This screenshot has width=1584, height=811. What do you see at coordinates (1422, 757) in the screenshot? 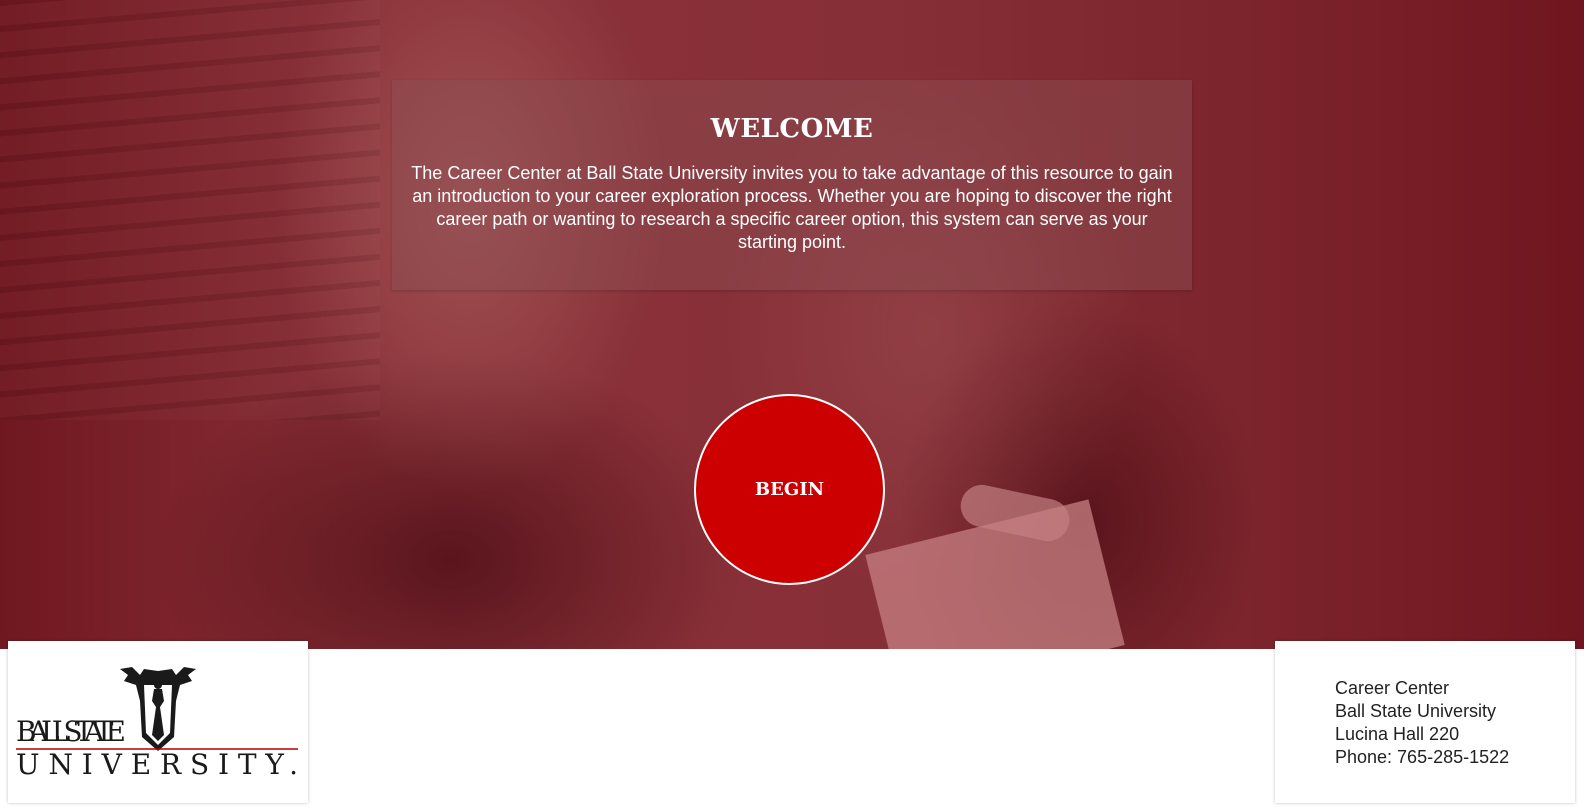
I see `contact-phone: Phone: 765-285-1522` at bounding box center [1422, 757].